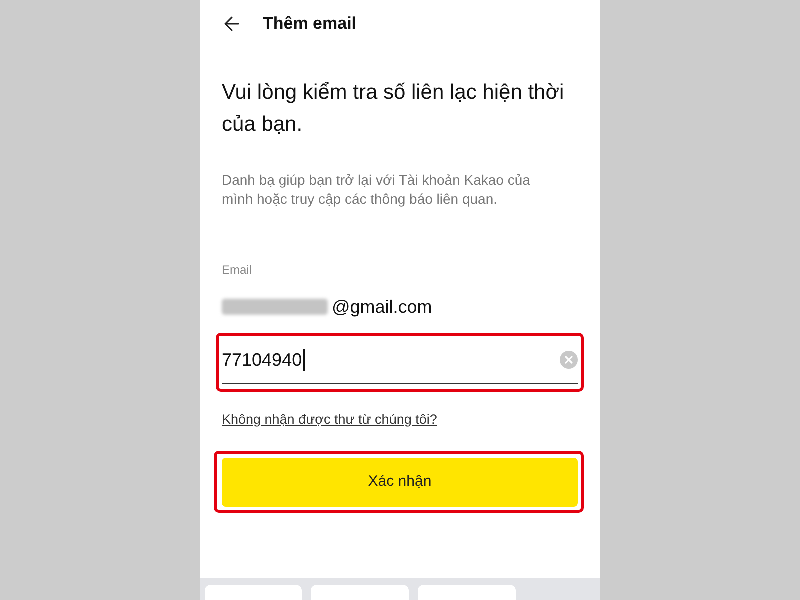  Describe the element at coordinates (569, 360) in the screenshot. I see `clear-icon` at that location.